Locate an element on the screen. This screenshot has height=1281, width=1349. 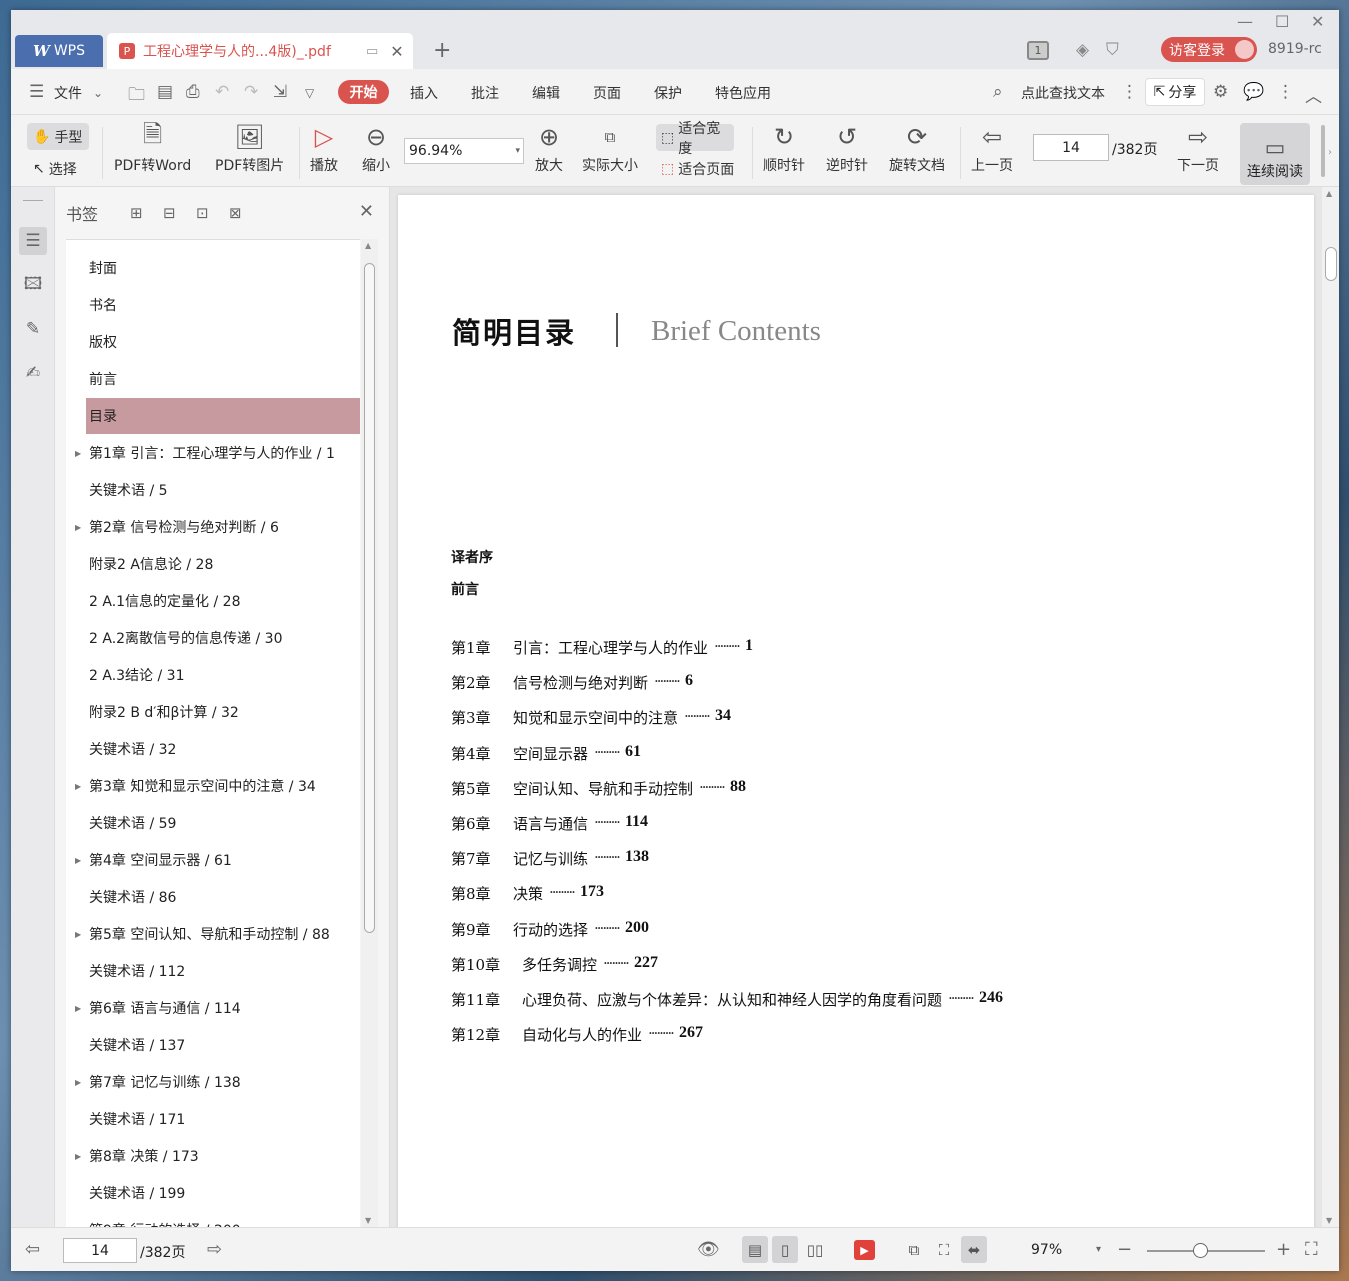
prev-page-icon: ⇦ is located at coordinates (32, 1249).